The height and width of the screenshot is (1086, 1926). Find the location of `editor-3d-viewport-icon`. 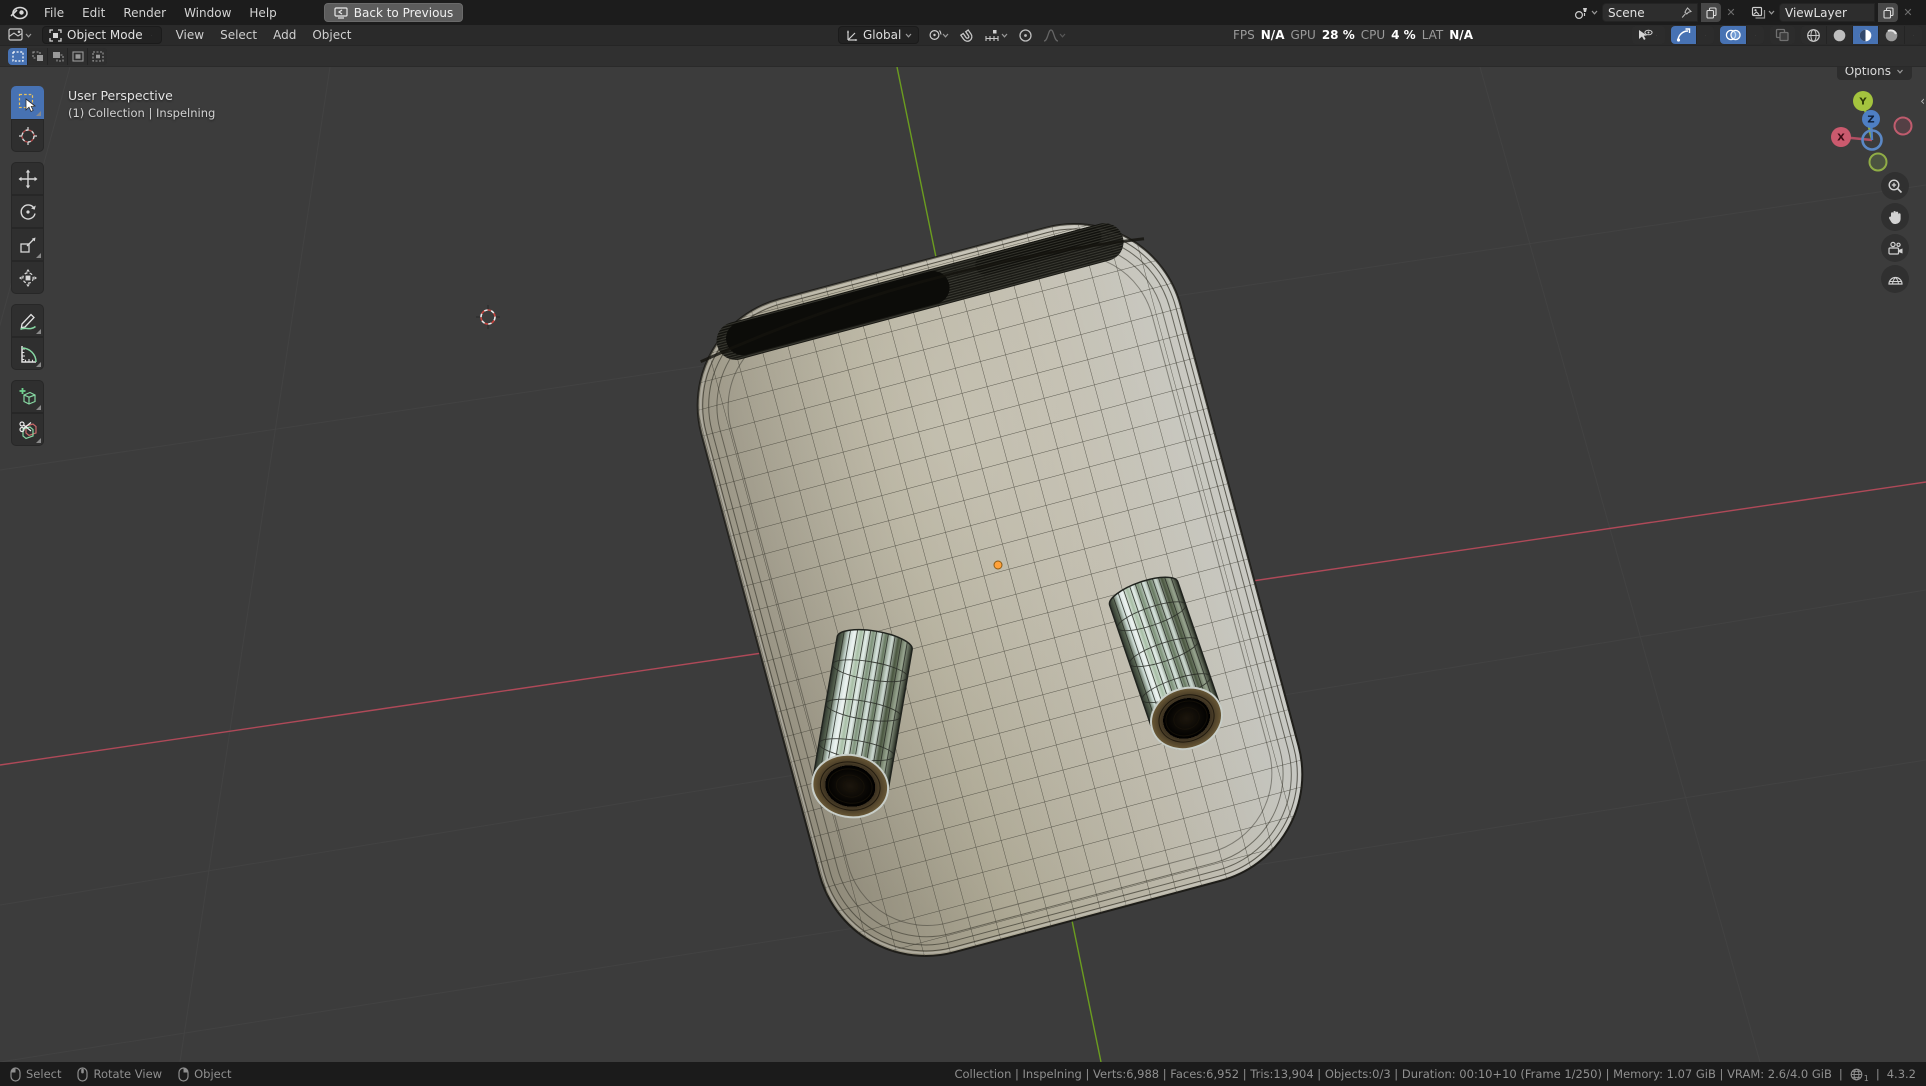

editor-3d-viewport-icon is located at coordinates (15, 34).